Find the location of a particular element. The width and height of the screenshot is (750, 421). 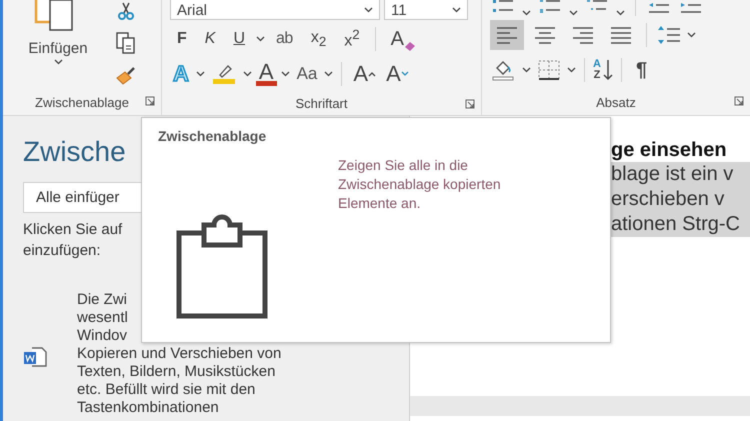

group-label: Absatz is located at coordinates (616, 102).